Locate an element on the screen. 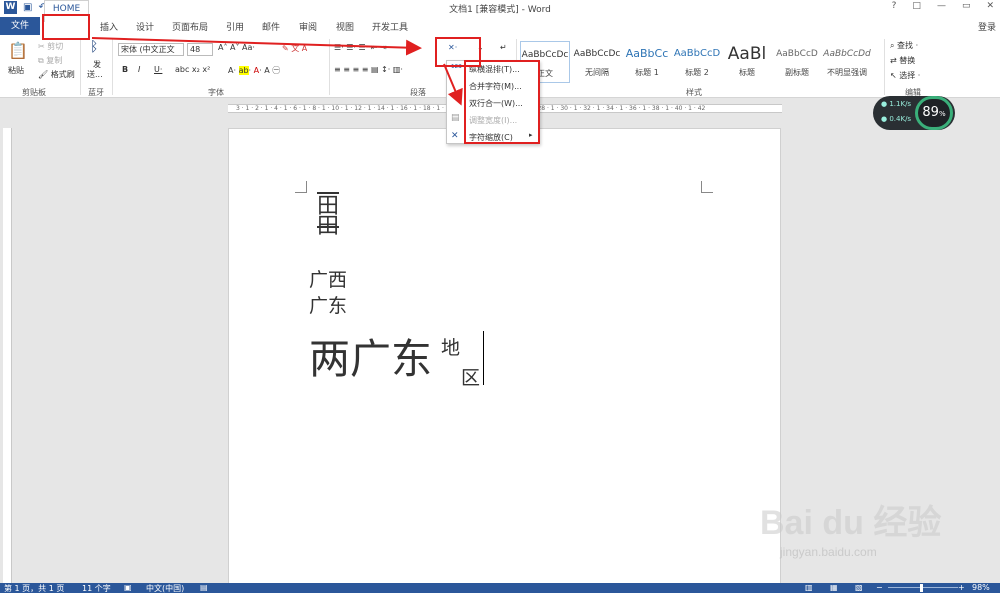 Image resolution: width=1000 pixels, height=593 pixels. zoom-slider-thumb is located at coordinates (921, 588).